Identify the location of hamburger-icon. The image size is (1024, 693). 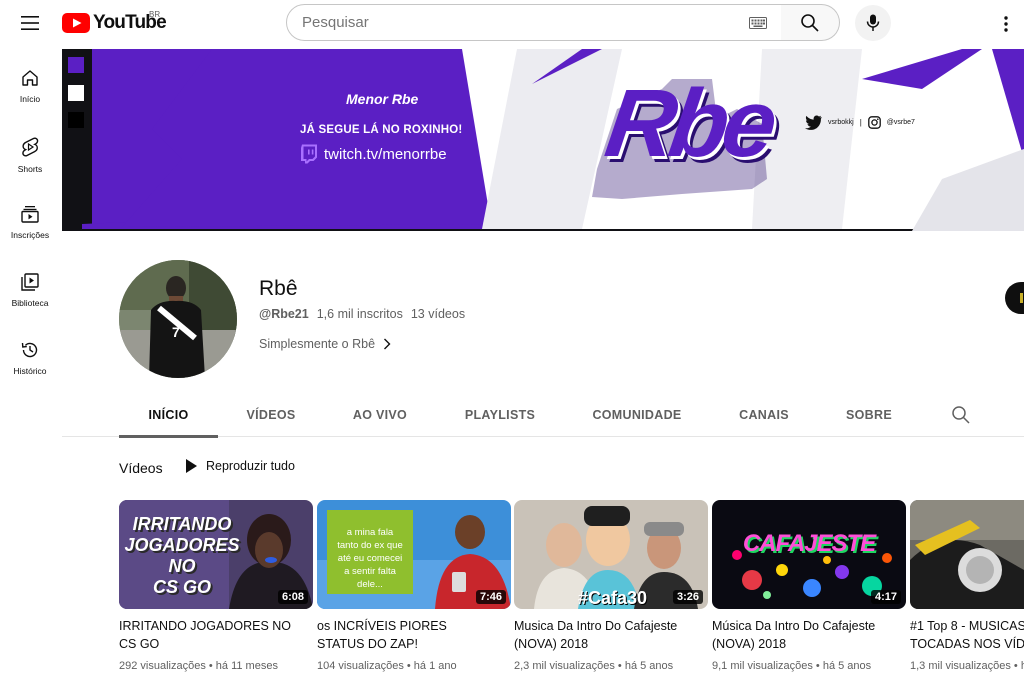
(30, 23).